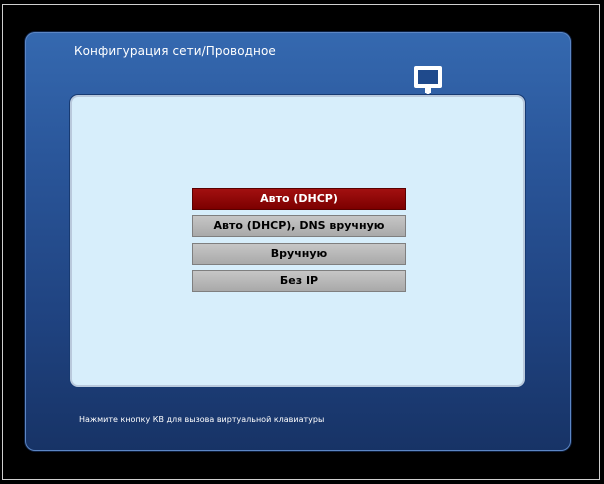  Describe the element at coordinates (299, 254) in the screenshot. I see `option-manual: Вручную` at that location.